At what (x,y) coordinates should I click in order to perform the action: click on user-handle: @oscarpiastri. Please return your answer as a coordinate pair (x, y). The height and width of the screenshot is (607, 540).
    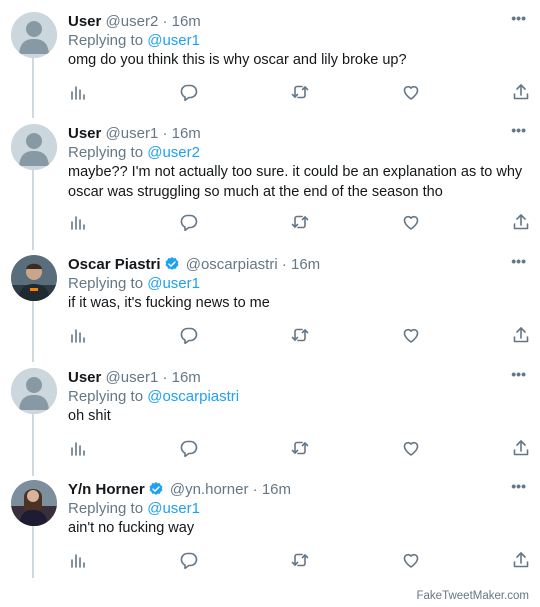
    Looking at the image, I should click on (232, 264).